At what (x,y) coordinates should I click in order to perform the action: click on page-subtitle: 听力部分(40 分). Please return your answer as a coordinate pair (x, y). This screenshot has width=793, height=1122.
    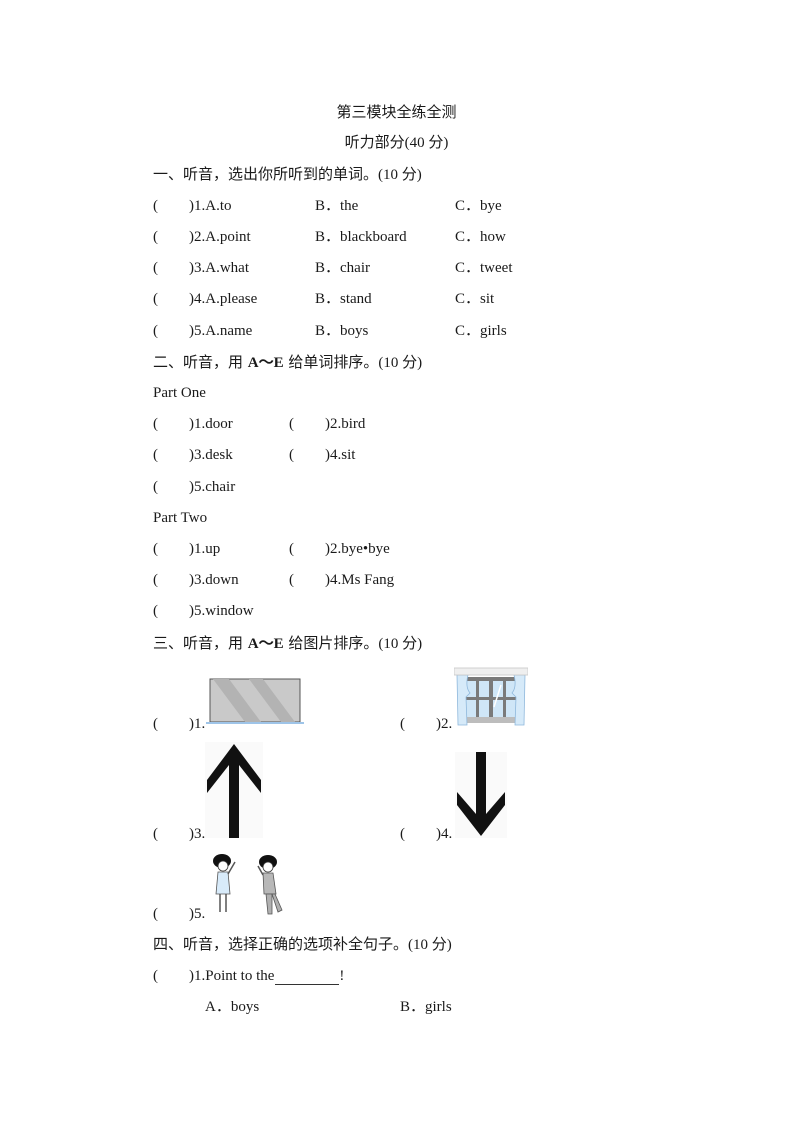
    Looking at the image, I should click on (396, 143).